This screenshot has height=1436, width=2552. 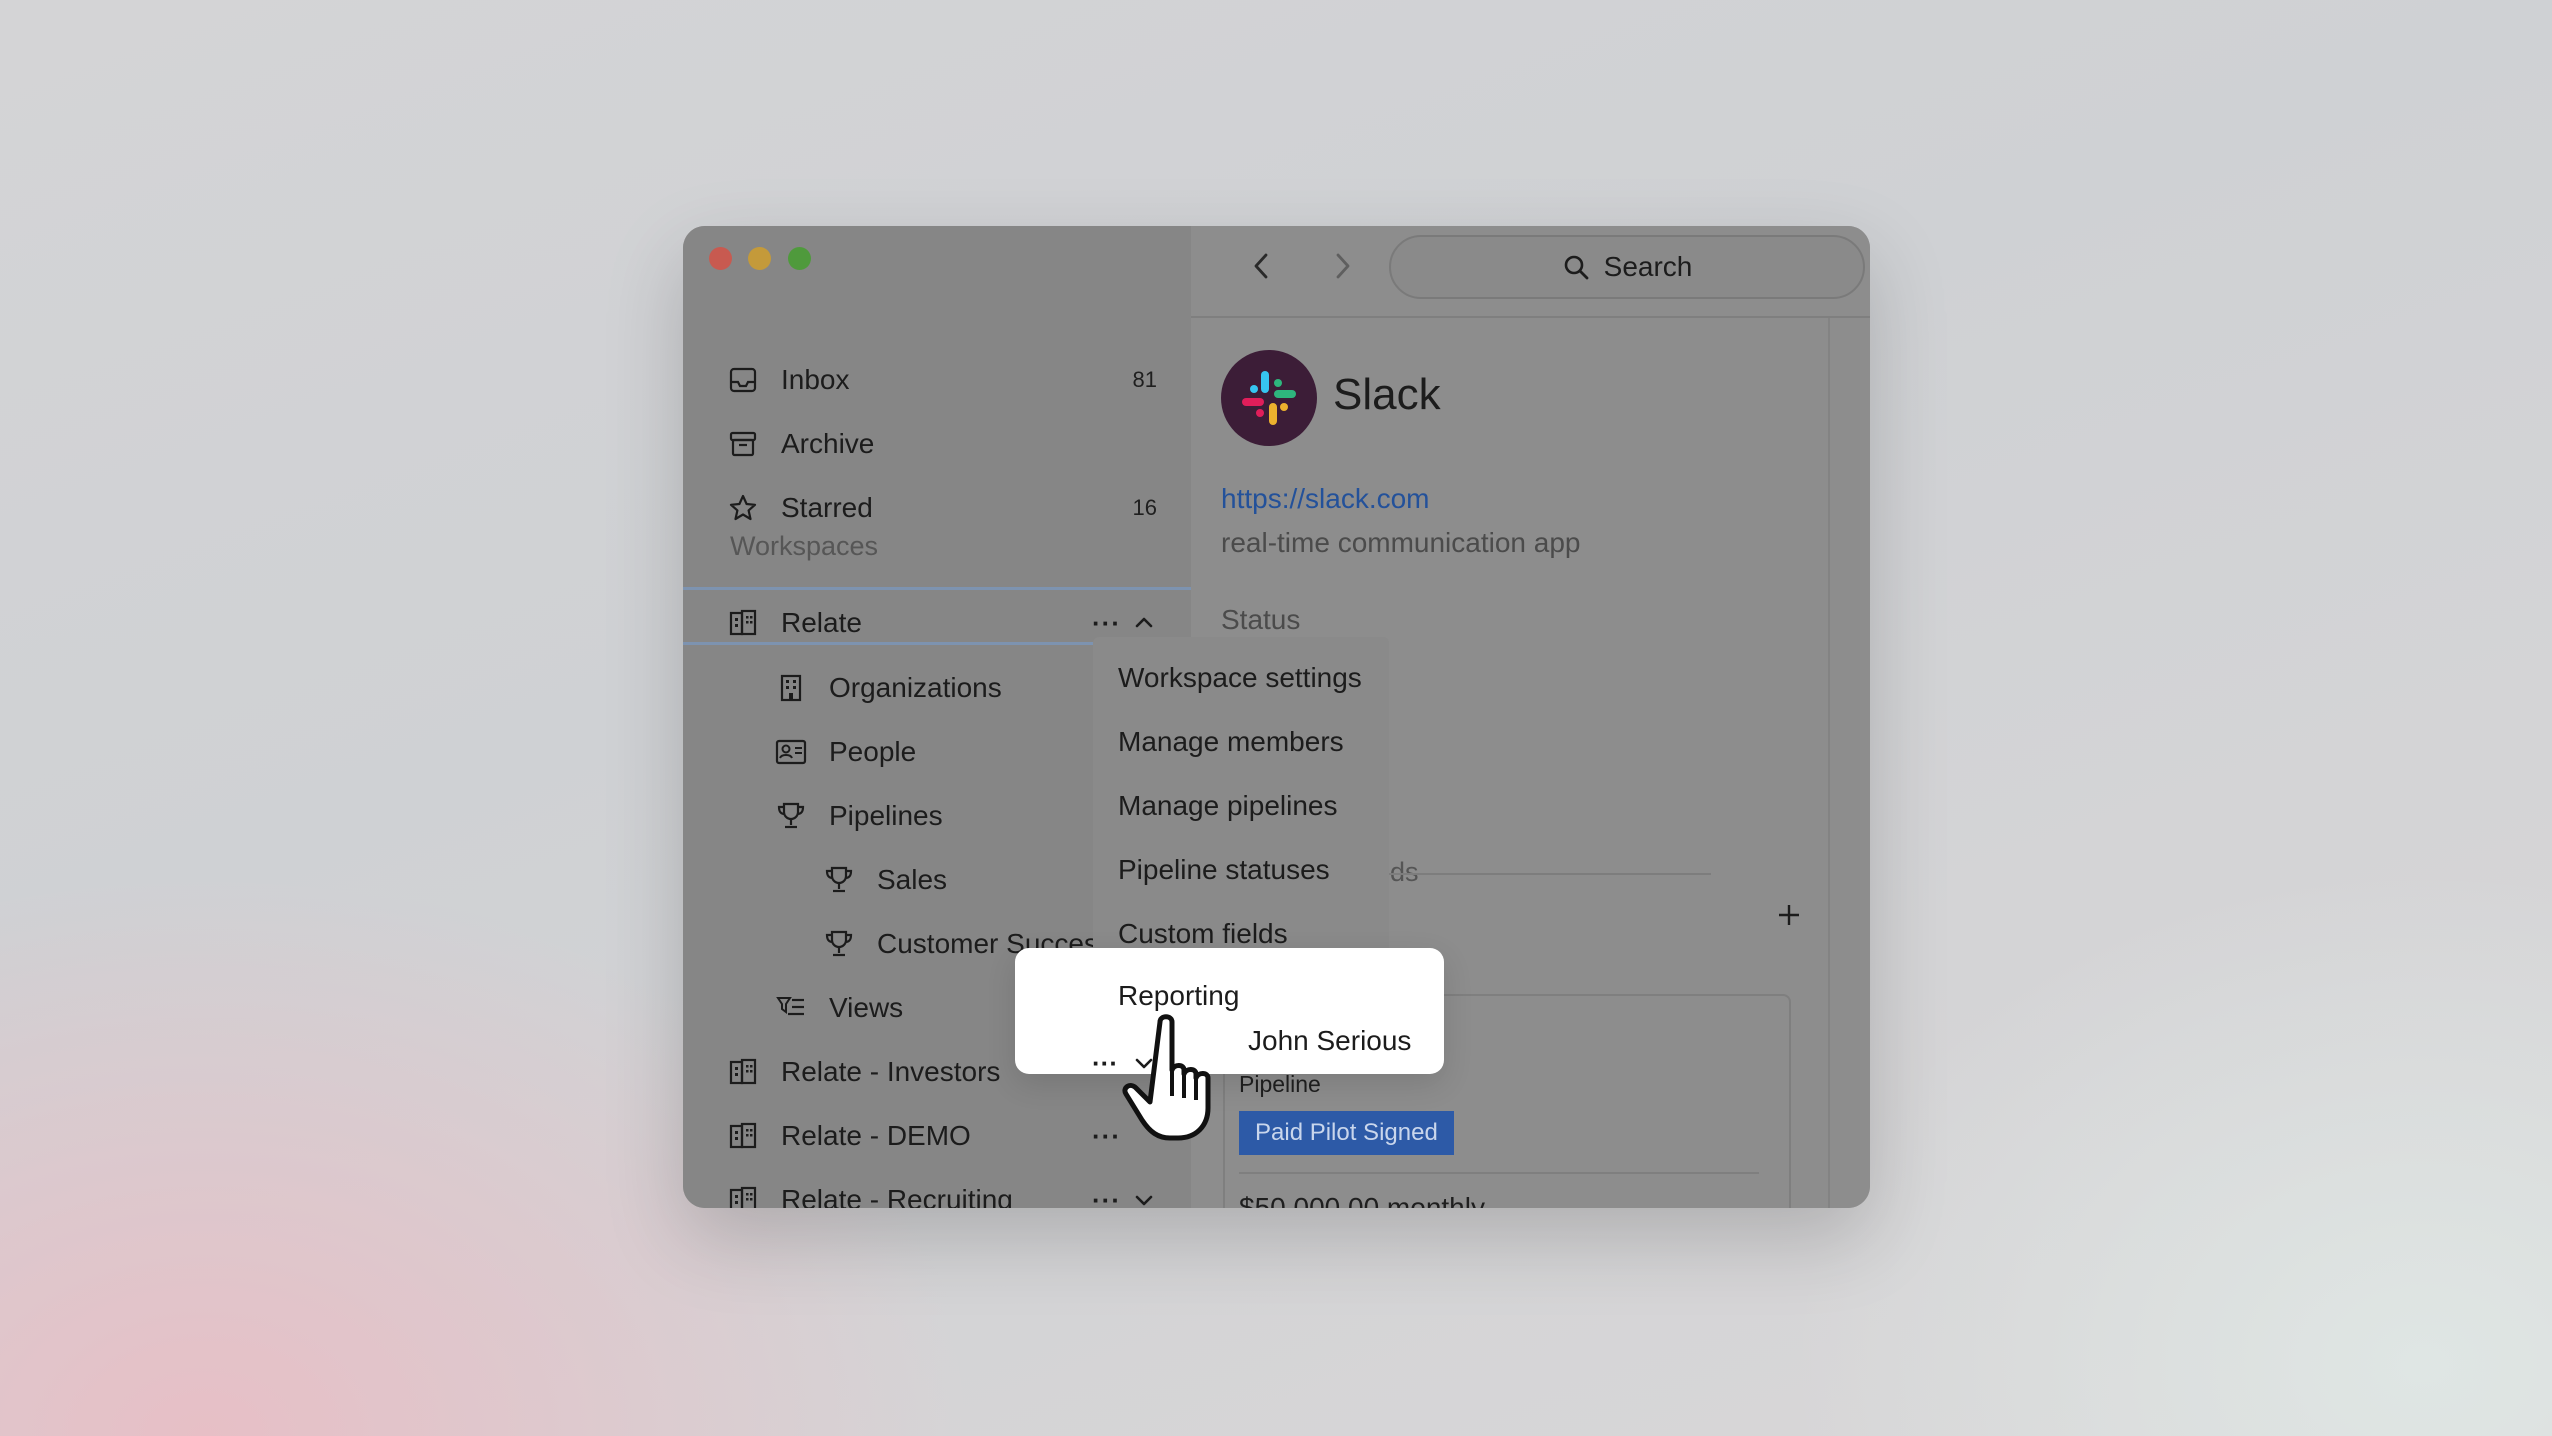 I want to click on menu-item-manage-pipelines: Manage pipelines, so click(x=1228, y=806).